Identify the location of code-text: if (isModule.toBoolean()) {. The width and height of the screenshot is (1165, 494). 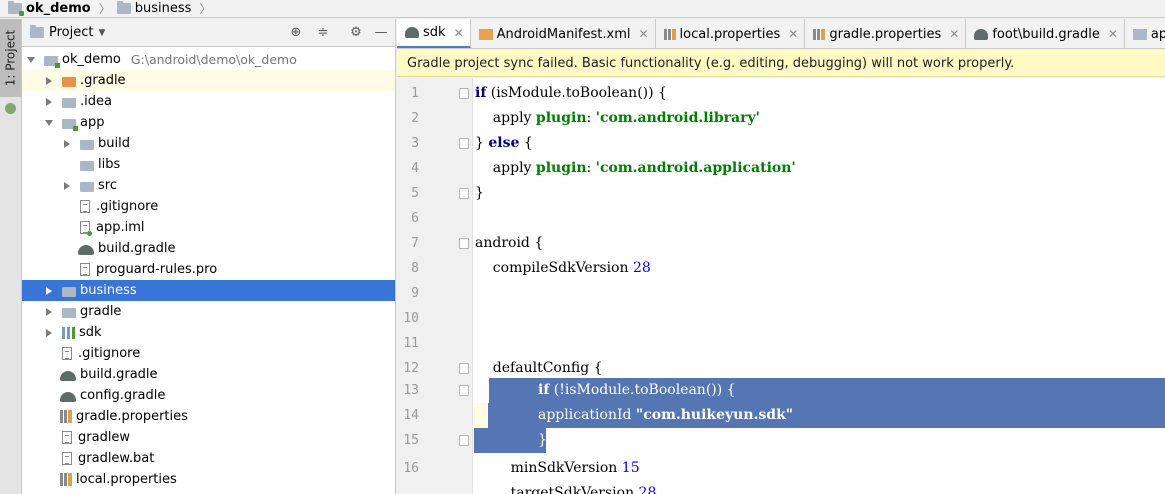
(571, 93).